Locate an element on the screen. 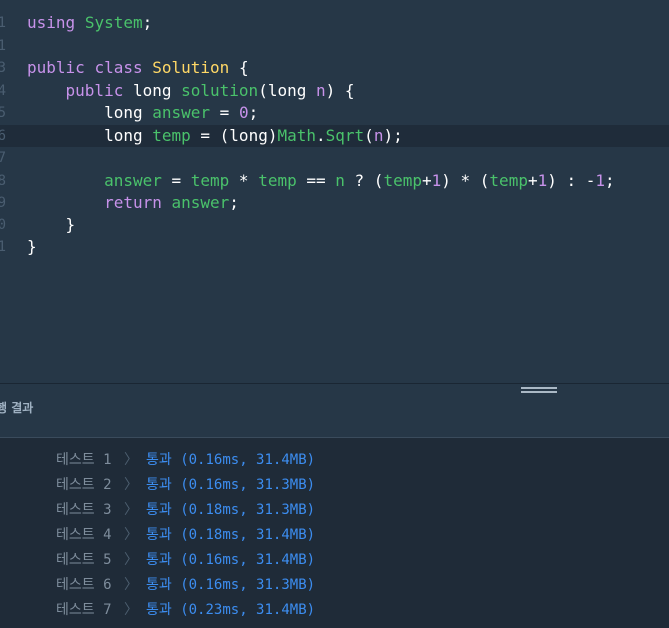 This screenshot has height=628, width=669. code-line: 7 is located at coordinates (334, 158).